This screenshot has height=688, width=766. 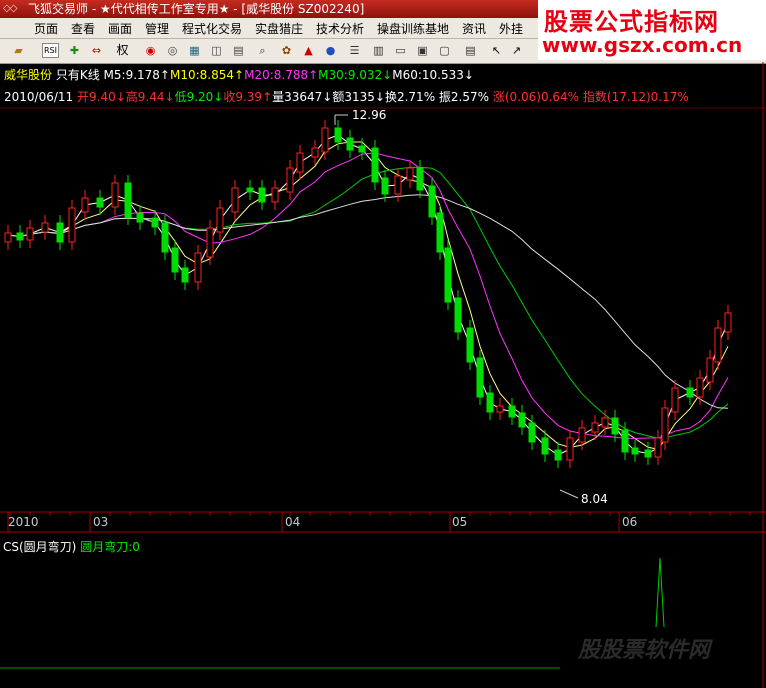 What do you see at coordinates (644, 650) in the screenshot?
I see `site-watermark: 股股票软件网` at bounding box center [644, 650].